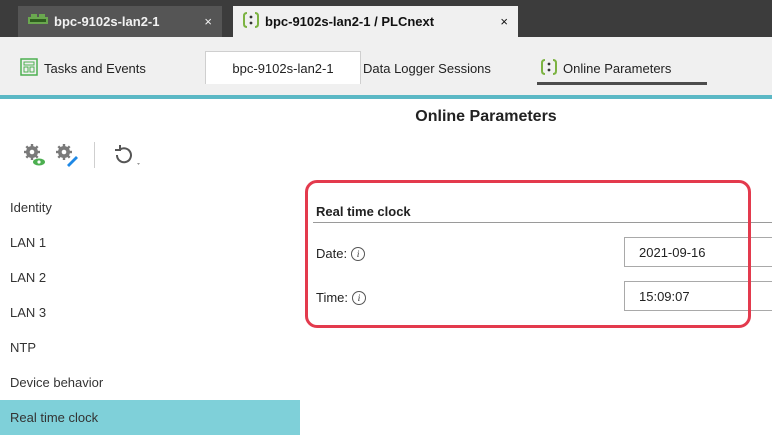 The width and height of the screenshot is (772, 442). Describe the element at coordinates (94, 155) in the screenshot. I see `toolbar-separator` at that location.